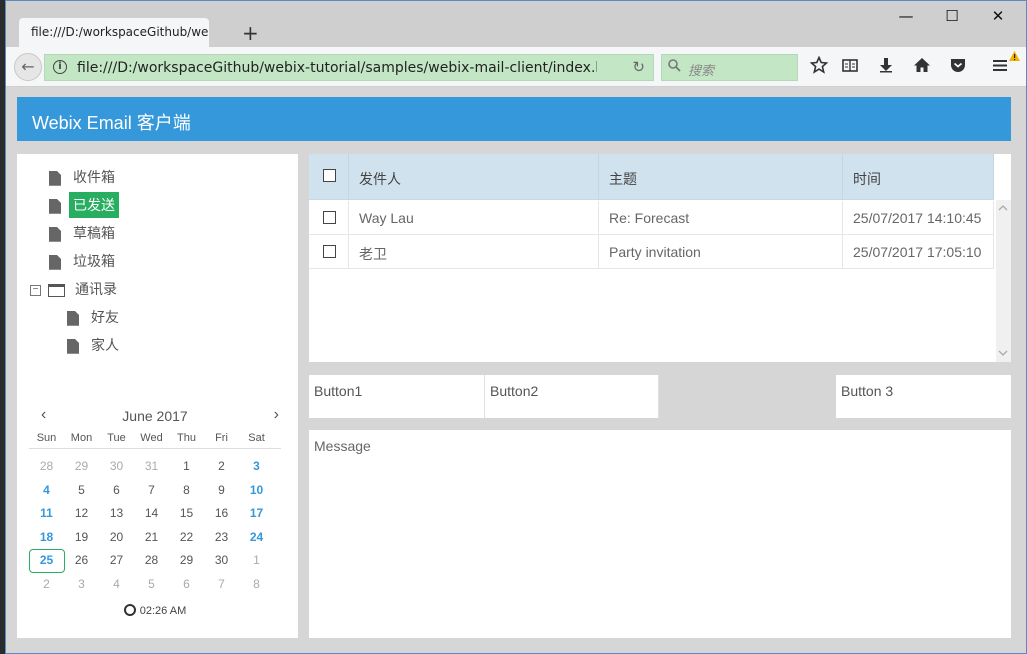 This screenshot has height=654, width=1027. Describe the element at coordinates (35, 290) in the screenshot. I see `collapse-toggle-icon: −` at that location.